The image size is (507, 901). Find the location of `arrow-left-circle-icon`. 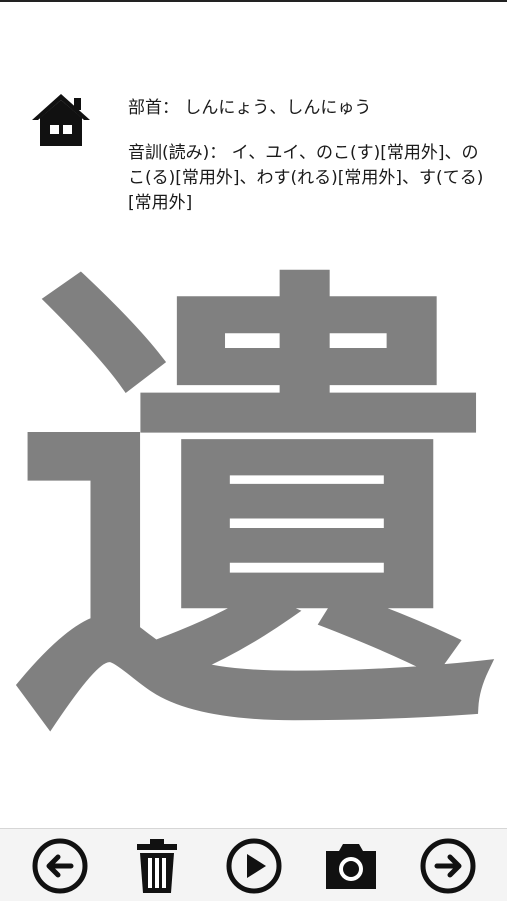

arrow-left-circle-icon is located at coordinates (60, 866).